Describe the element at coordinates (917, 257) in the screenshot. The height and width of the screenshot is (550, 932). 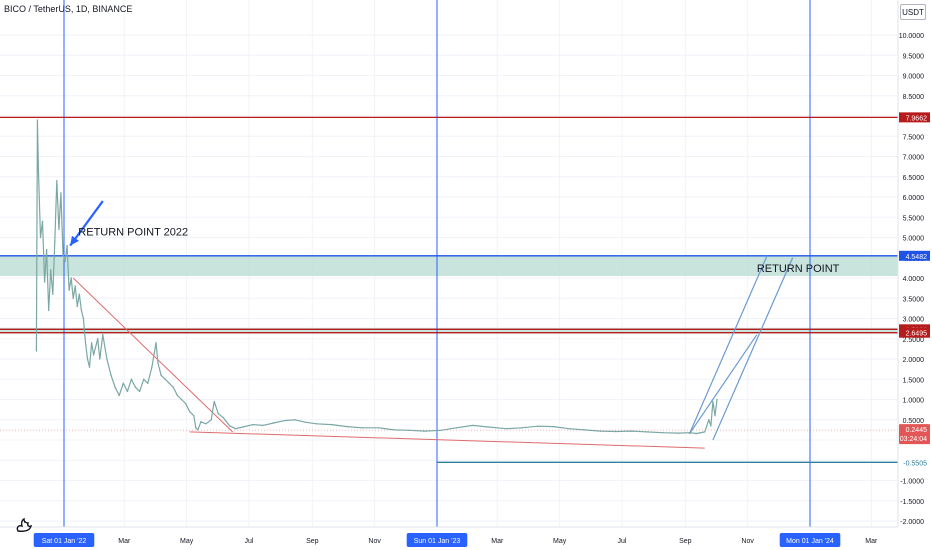
I see `level-label-text: 4.5482` at that location.